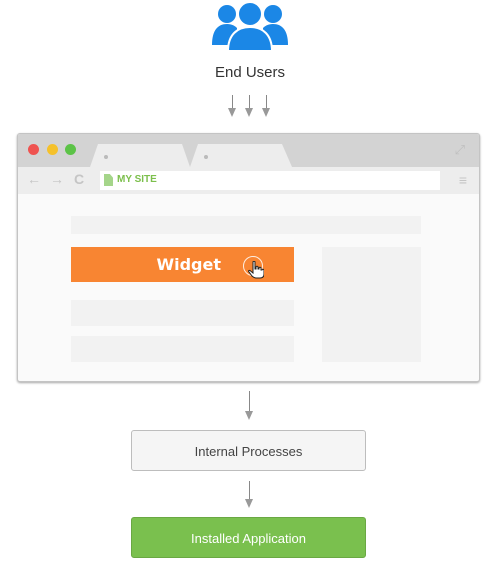 The image size is (500, 562). Describe the element at coordinates (270, 180) in the screenshot. I see `address-bar: MY SITE` at that location.